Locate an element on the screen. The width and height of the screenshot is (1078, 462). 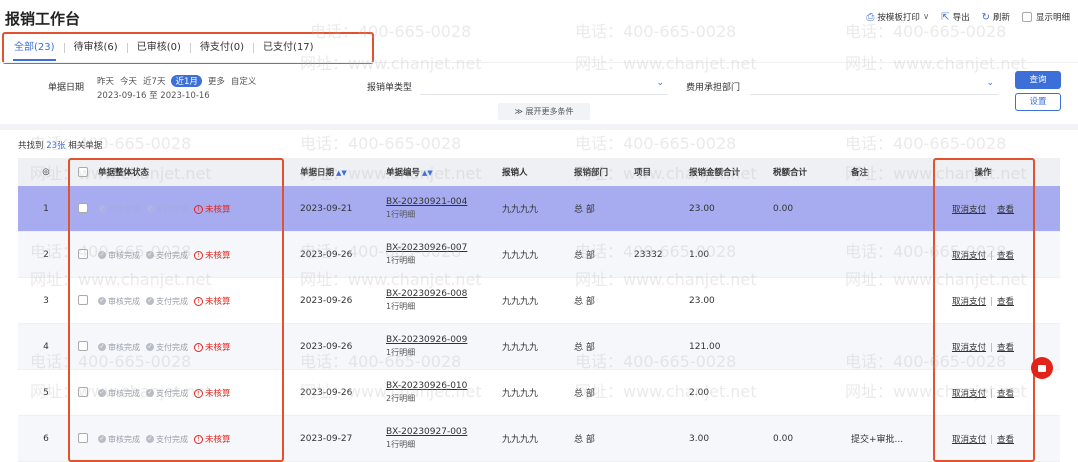
row-index: 1 is located at coordinates (46, 208).